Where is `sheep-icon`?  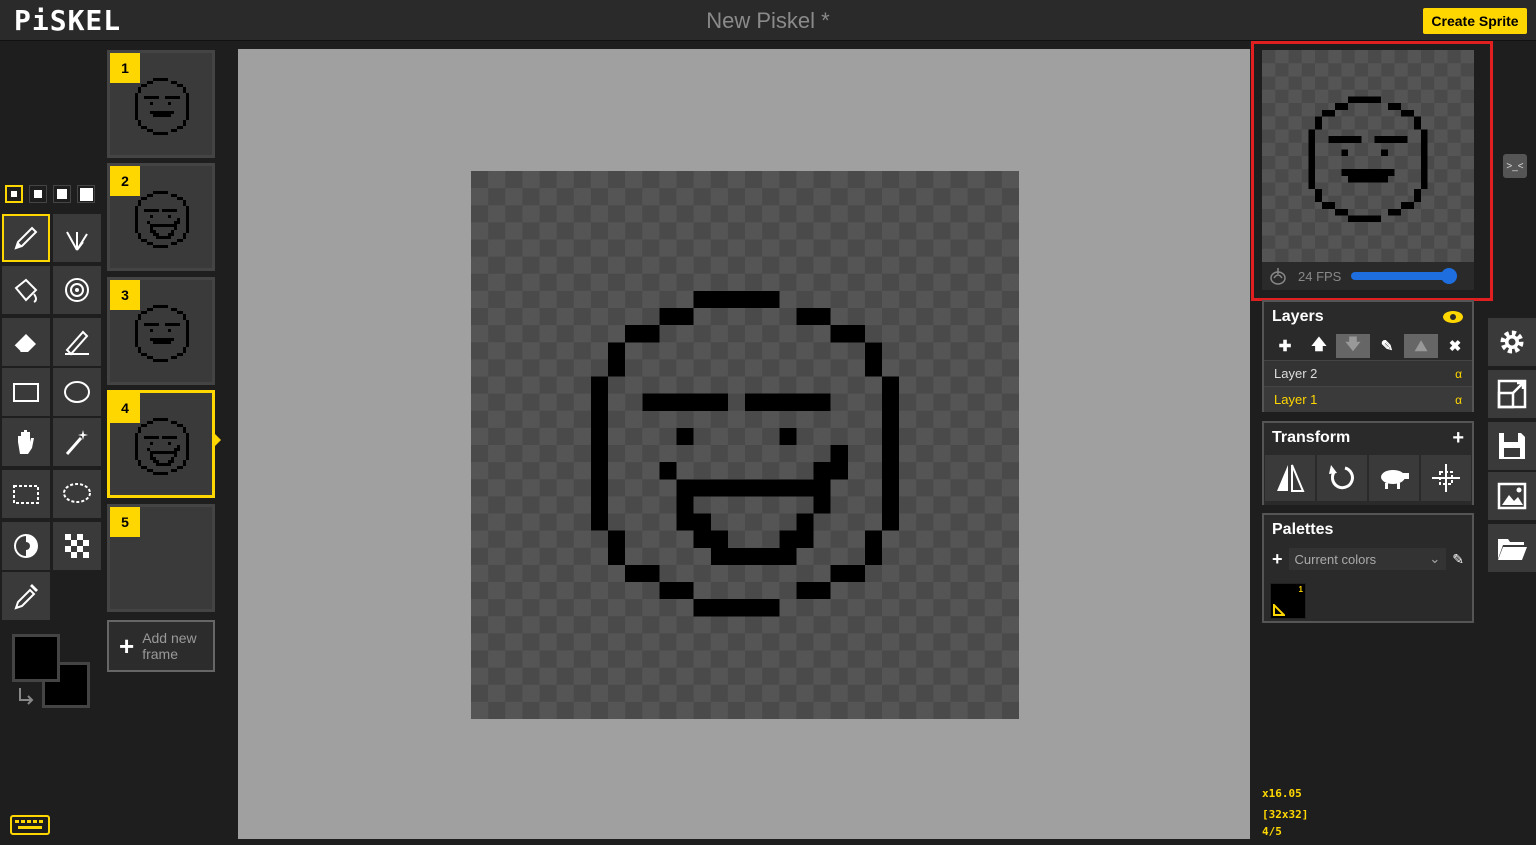
sheep-icon is located at coordinates (1395, 479).